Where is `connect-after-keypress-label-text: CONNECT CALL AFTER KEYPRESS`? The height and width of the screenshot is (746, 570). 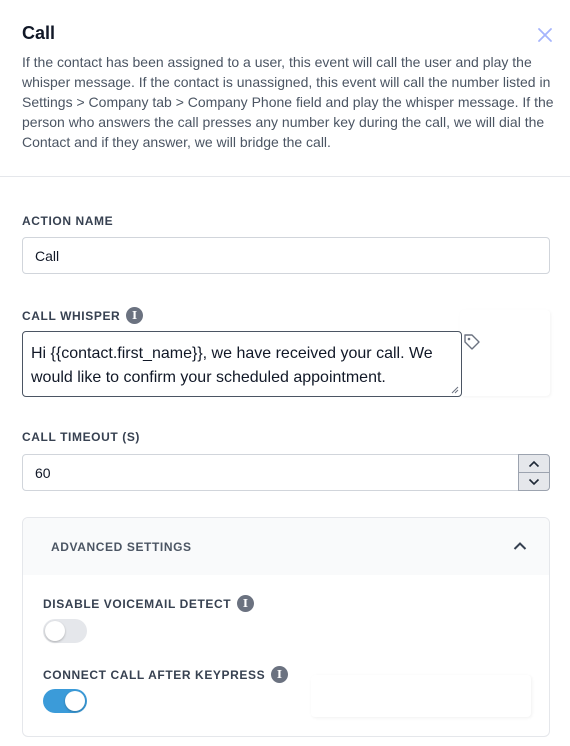
connect-after-keypress-label-text: CONNECT CALL AFTER KEYPRESS is located at coordinates (154, 674).